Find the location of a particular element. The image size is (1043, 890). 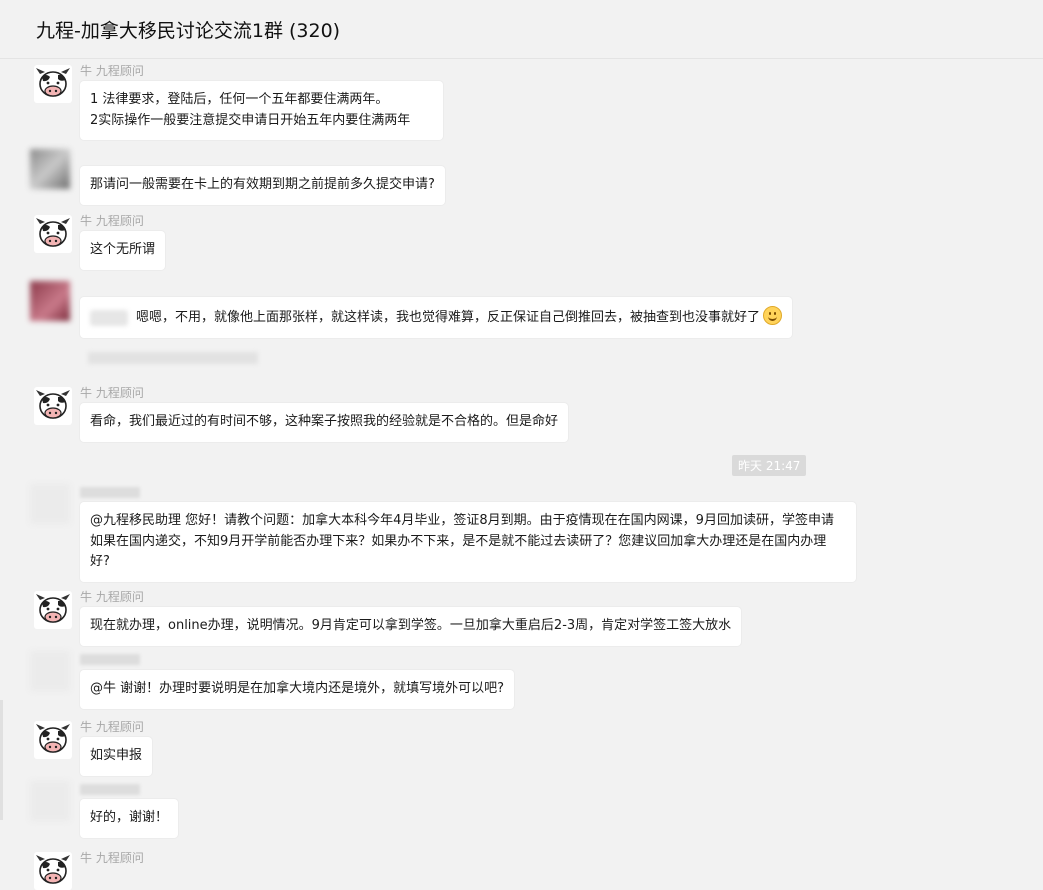

blurred-mention is located at coordinates (109, 317).